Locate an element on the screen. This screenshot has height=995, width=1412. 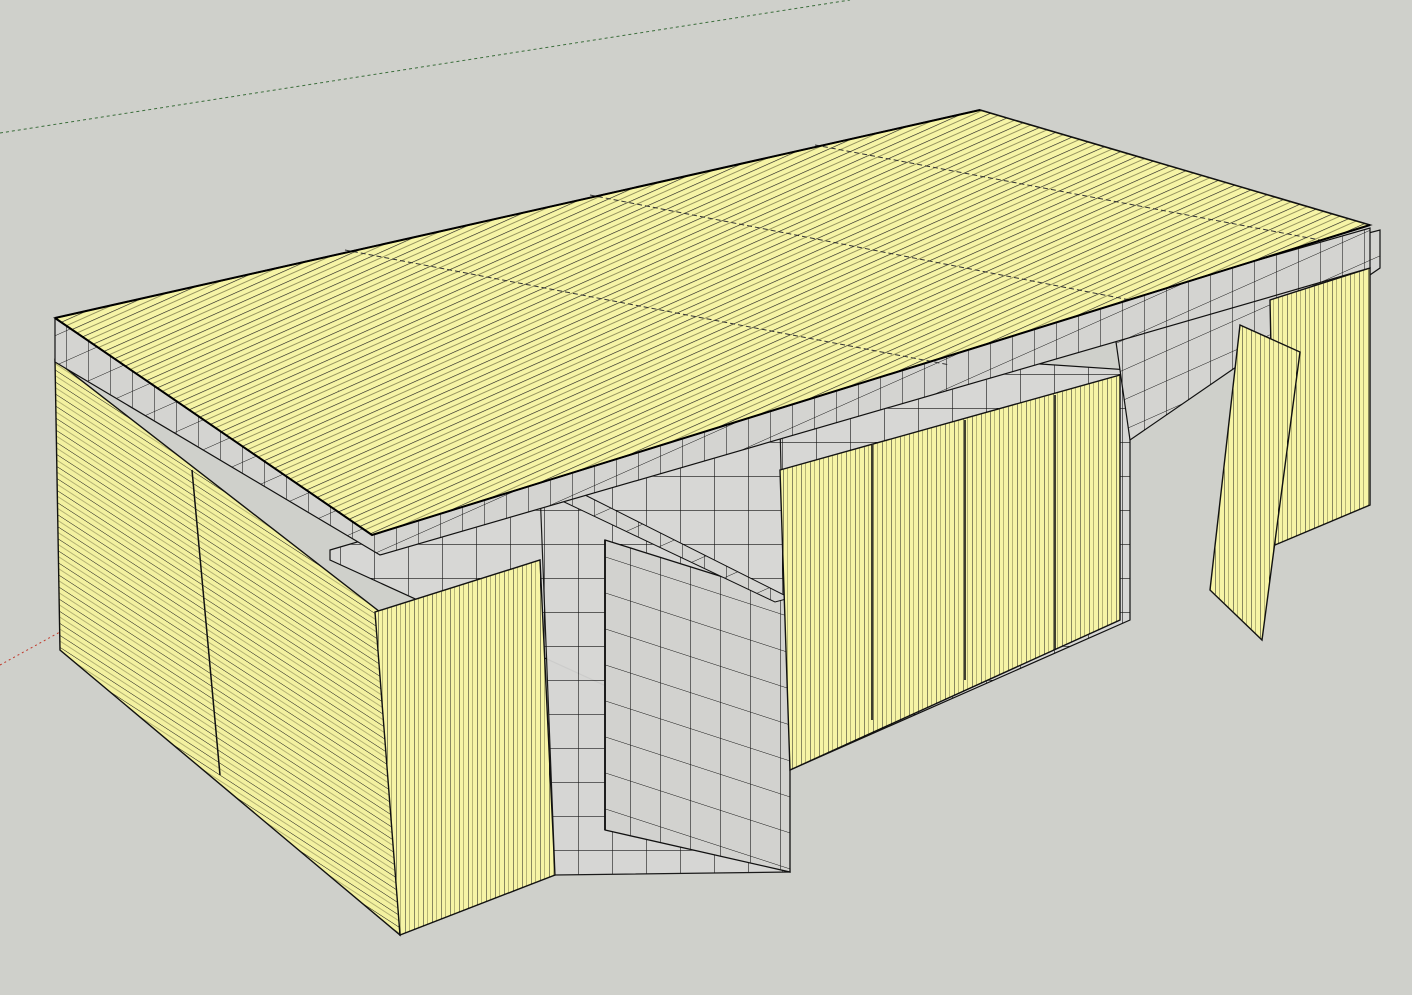
green-axis-line is located at coordinates (425, 67).